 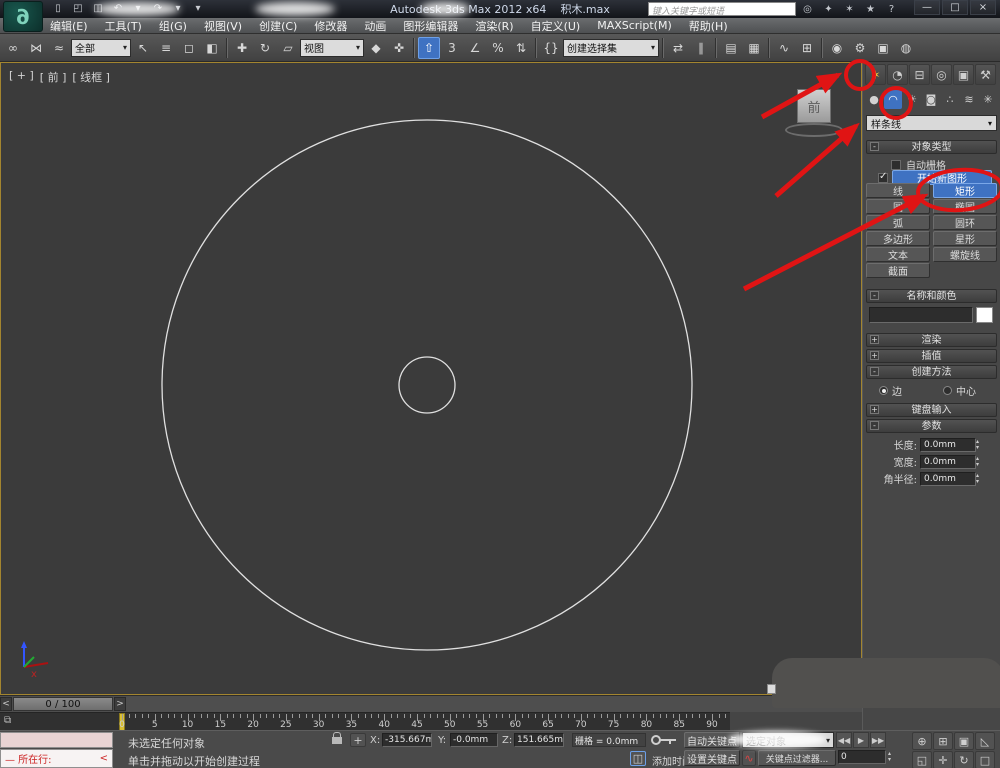 What do you see at coordinates (931, 426) in the screenshot?
I see `rollout-parameters: - 参数` at bounding box center [931, 426].